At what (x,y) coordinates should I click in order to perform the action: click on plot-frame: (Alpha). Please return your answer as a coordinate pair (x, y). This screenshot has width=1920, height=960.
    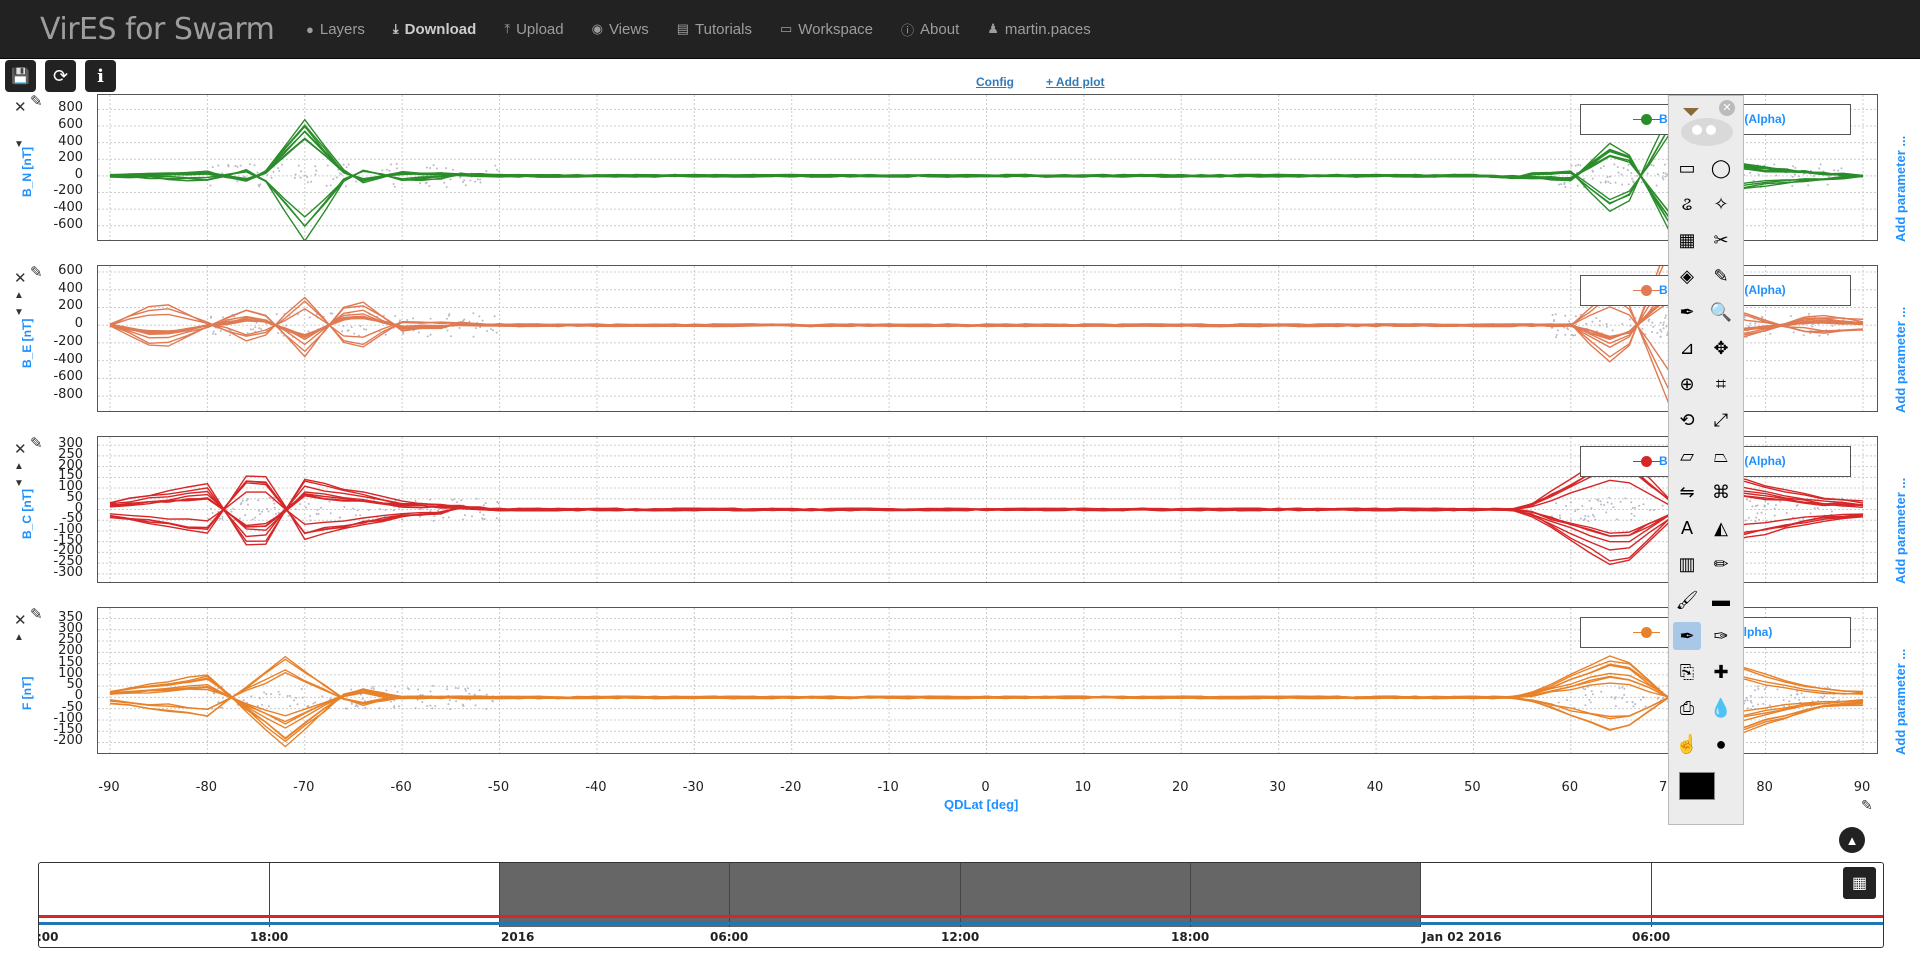
    Looking at the image, I should click on (987, 680).